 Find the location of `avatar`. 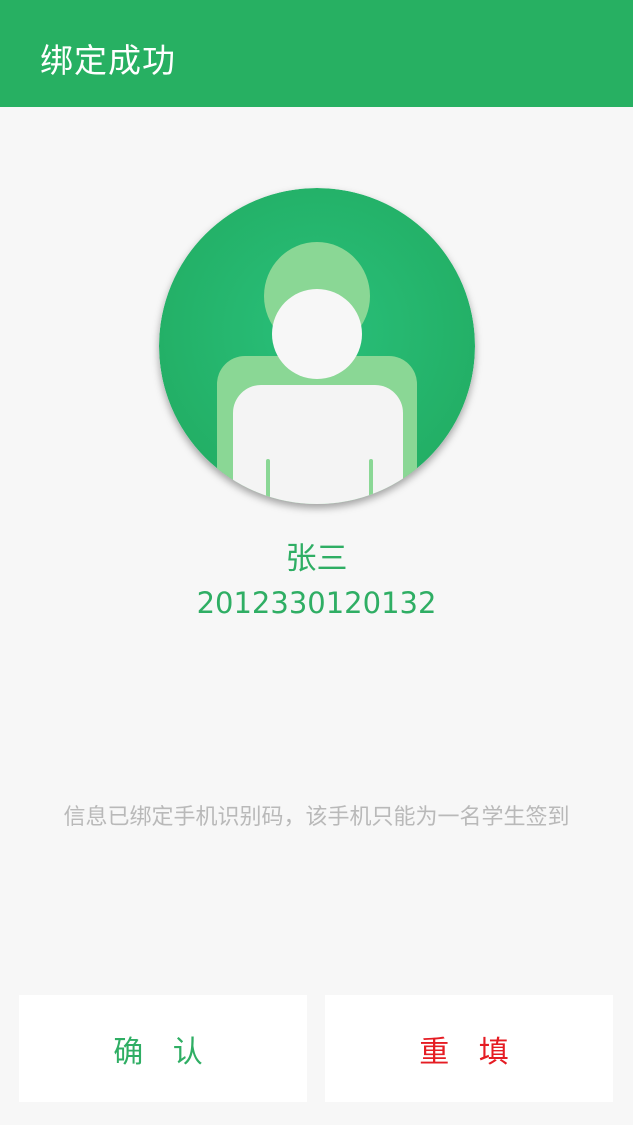

avatar is located at coordinates (317, 346).